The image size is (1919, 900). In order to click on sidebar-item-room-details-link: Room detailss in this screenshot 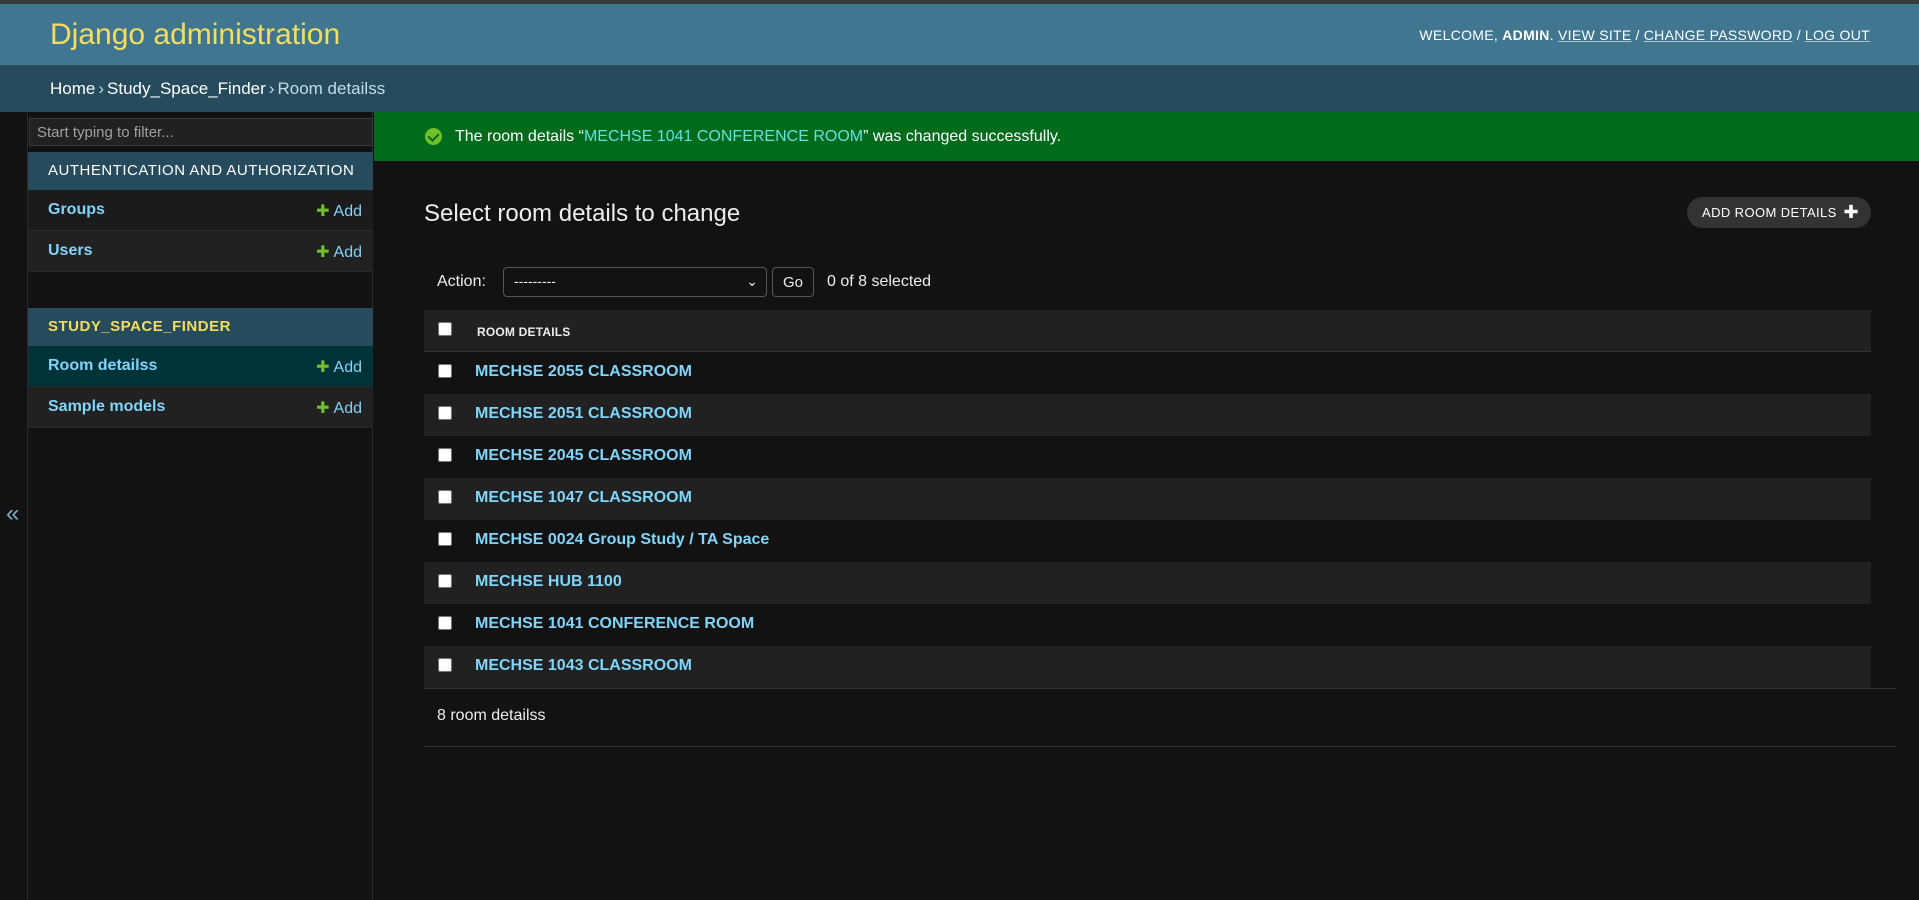, I will do `click(102, 366)`.